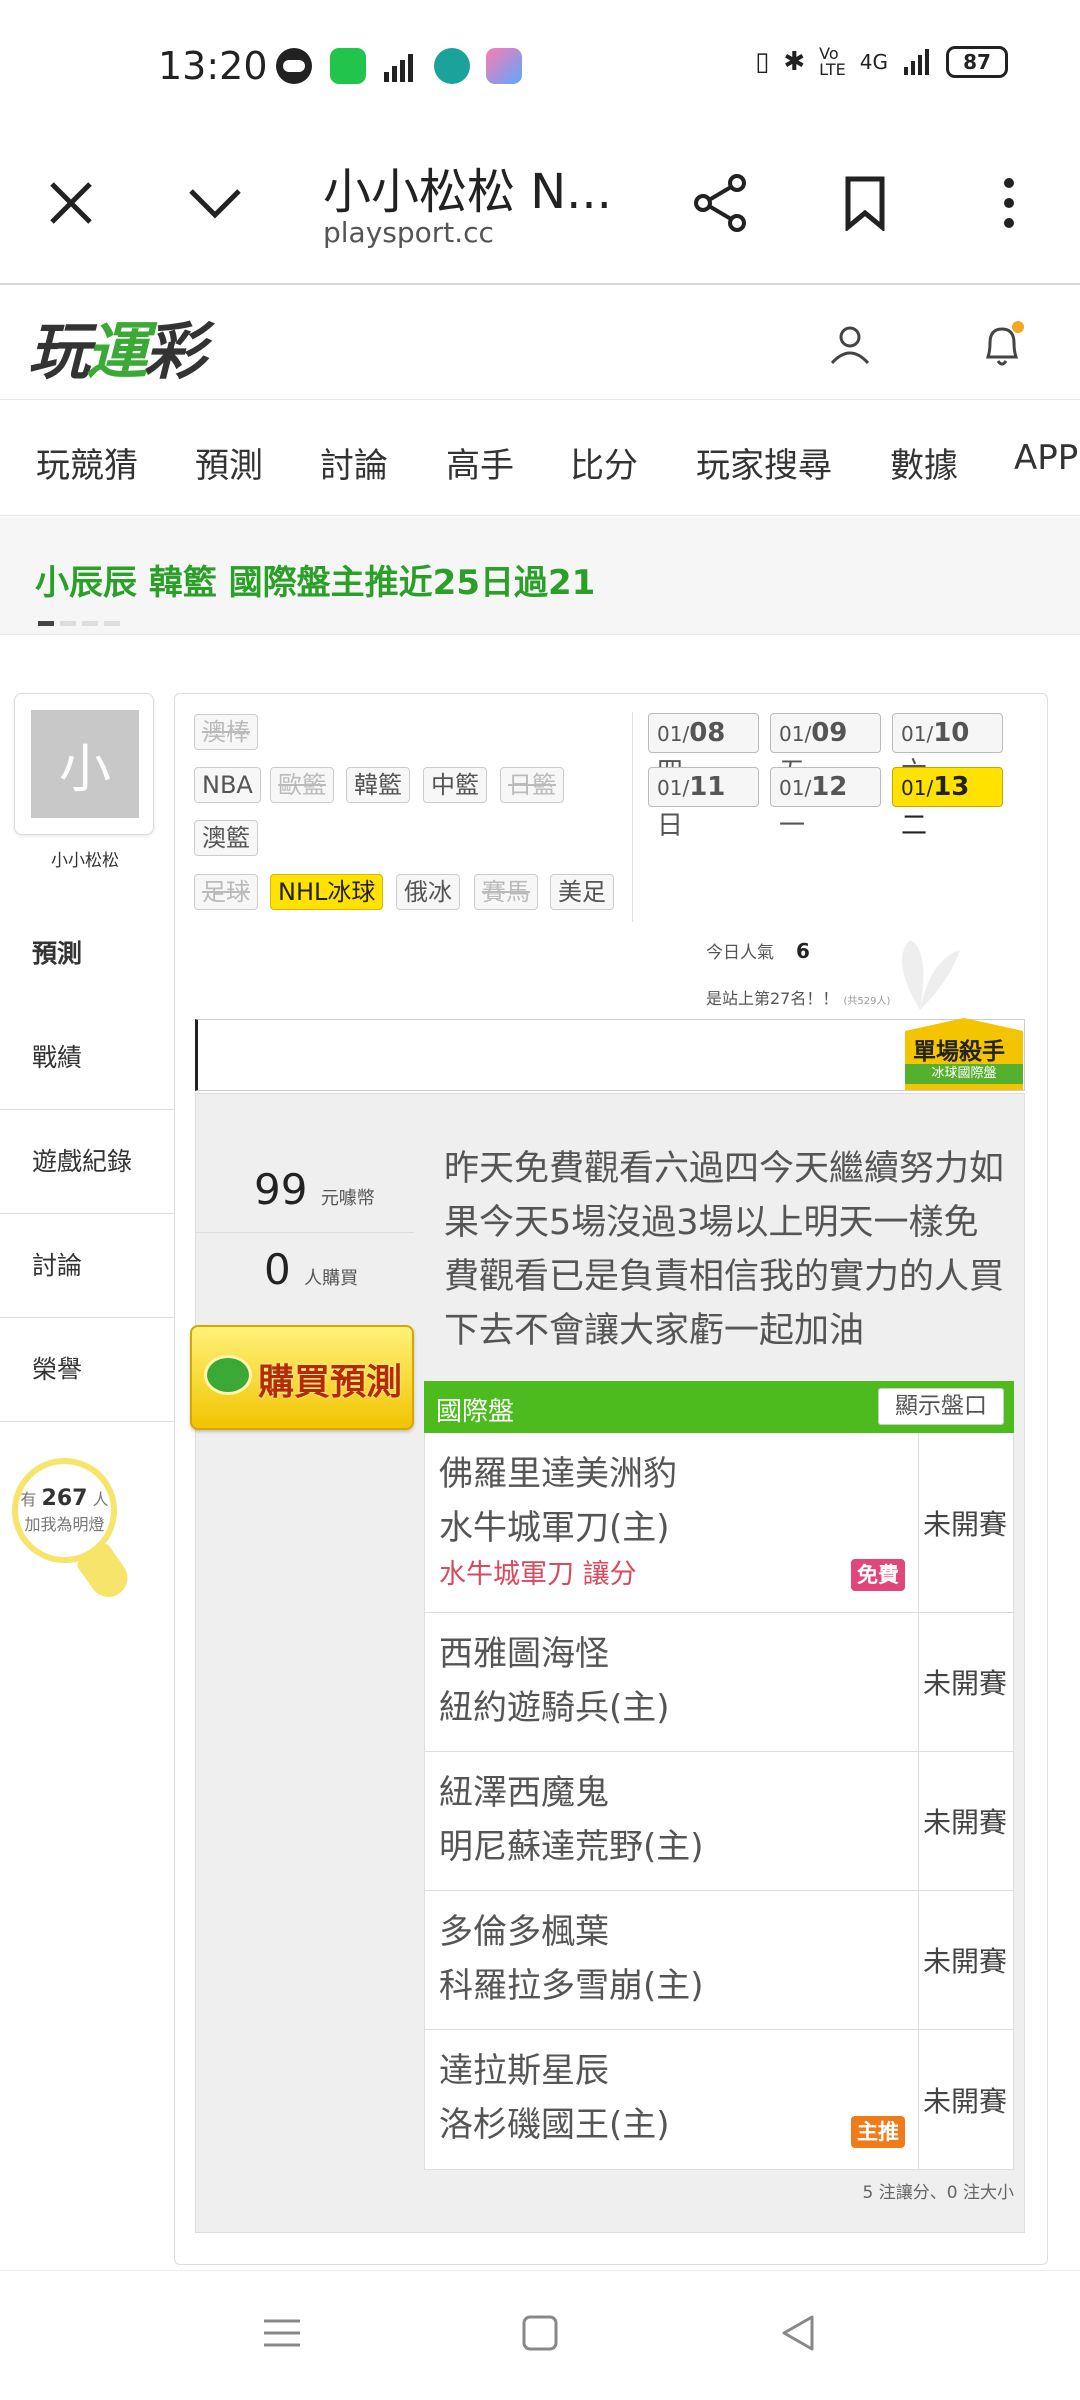  I want to click on rank-label: 是站上第27名！！, so click(772, 998).